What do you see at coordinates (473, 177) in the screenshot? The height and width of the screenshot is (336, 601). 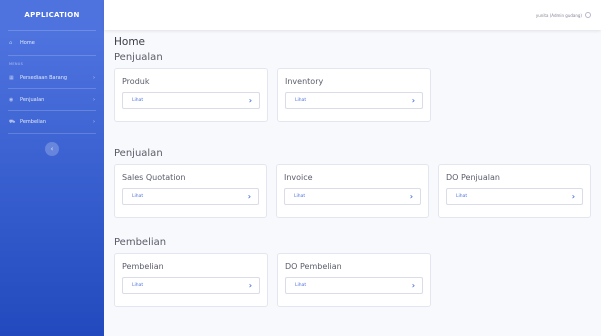 I see `card-title: DO Penjualan` at bounding box center [473, 177].